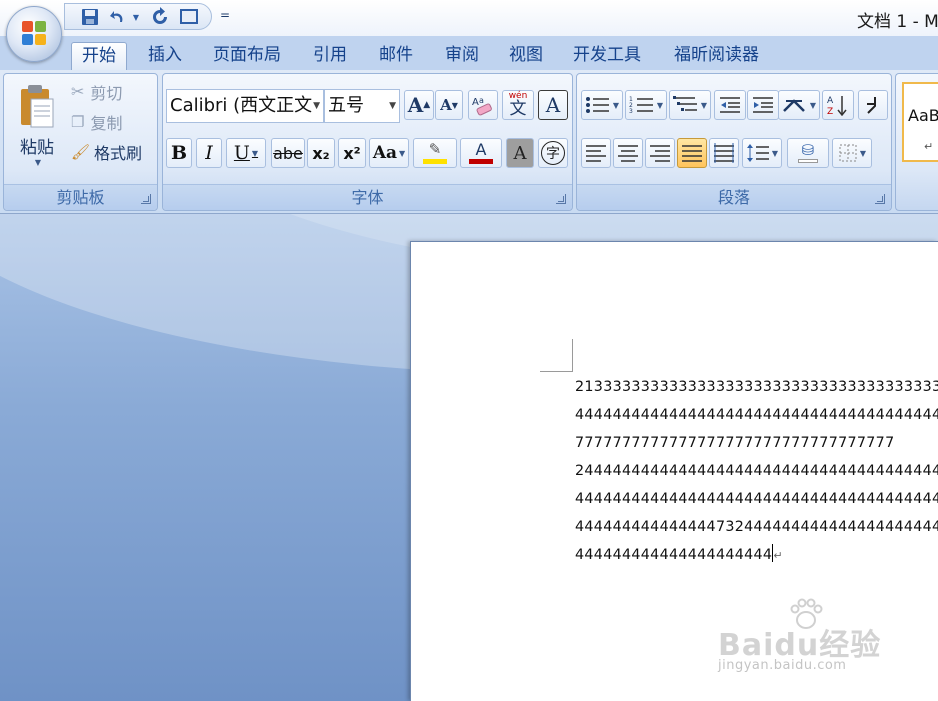  What do you see at coordinates (160, 17) in the screenshot?
I see `redo-icon` at bounding box center [160, 17].